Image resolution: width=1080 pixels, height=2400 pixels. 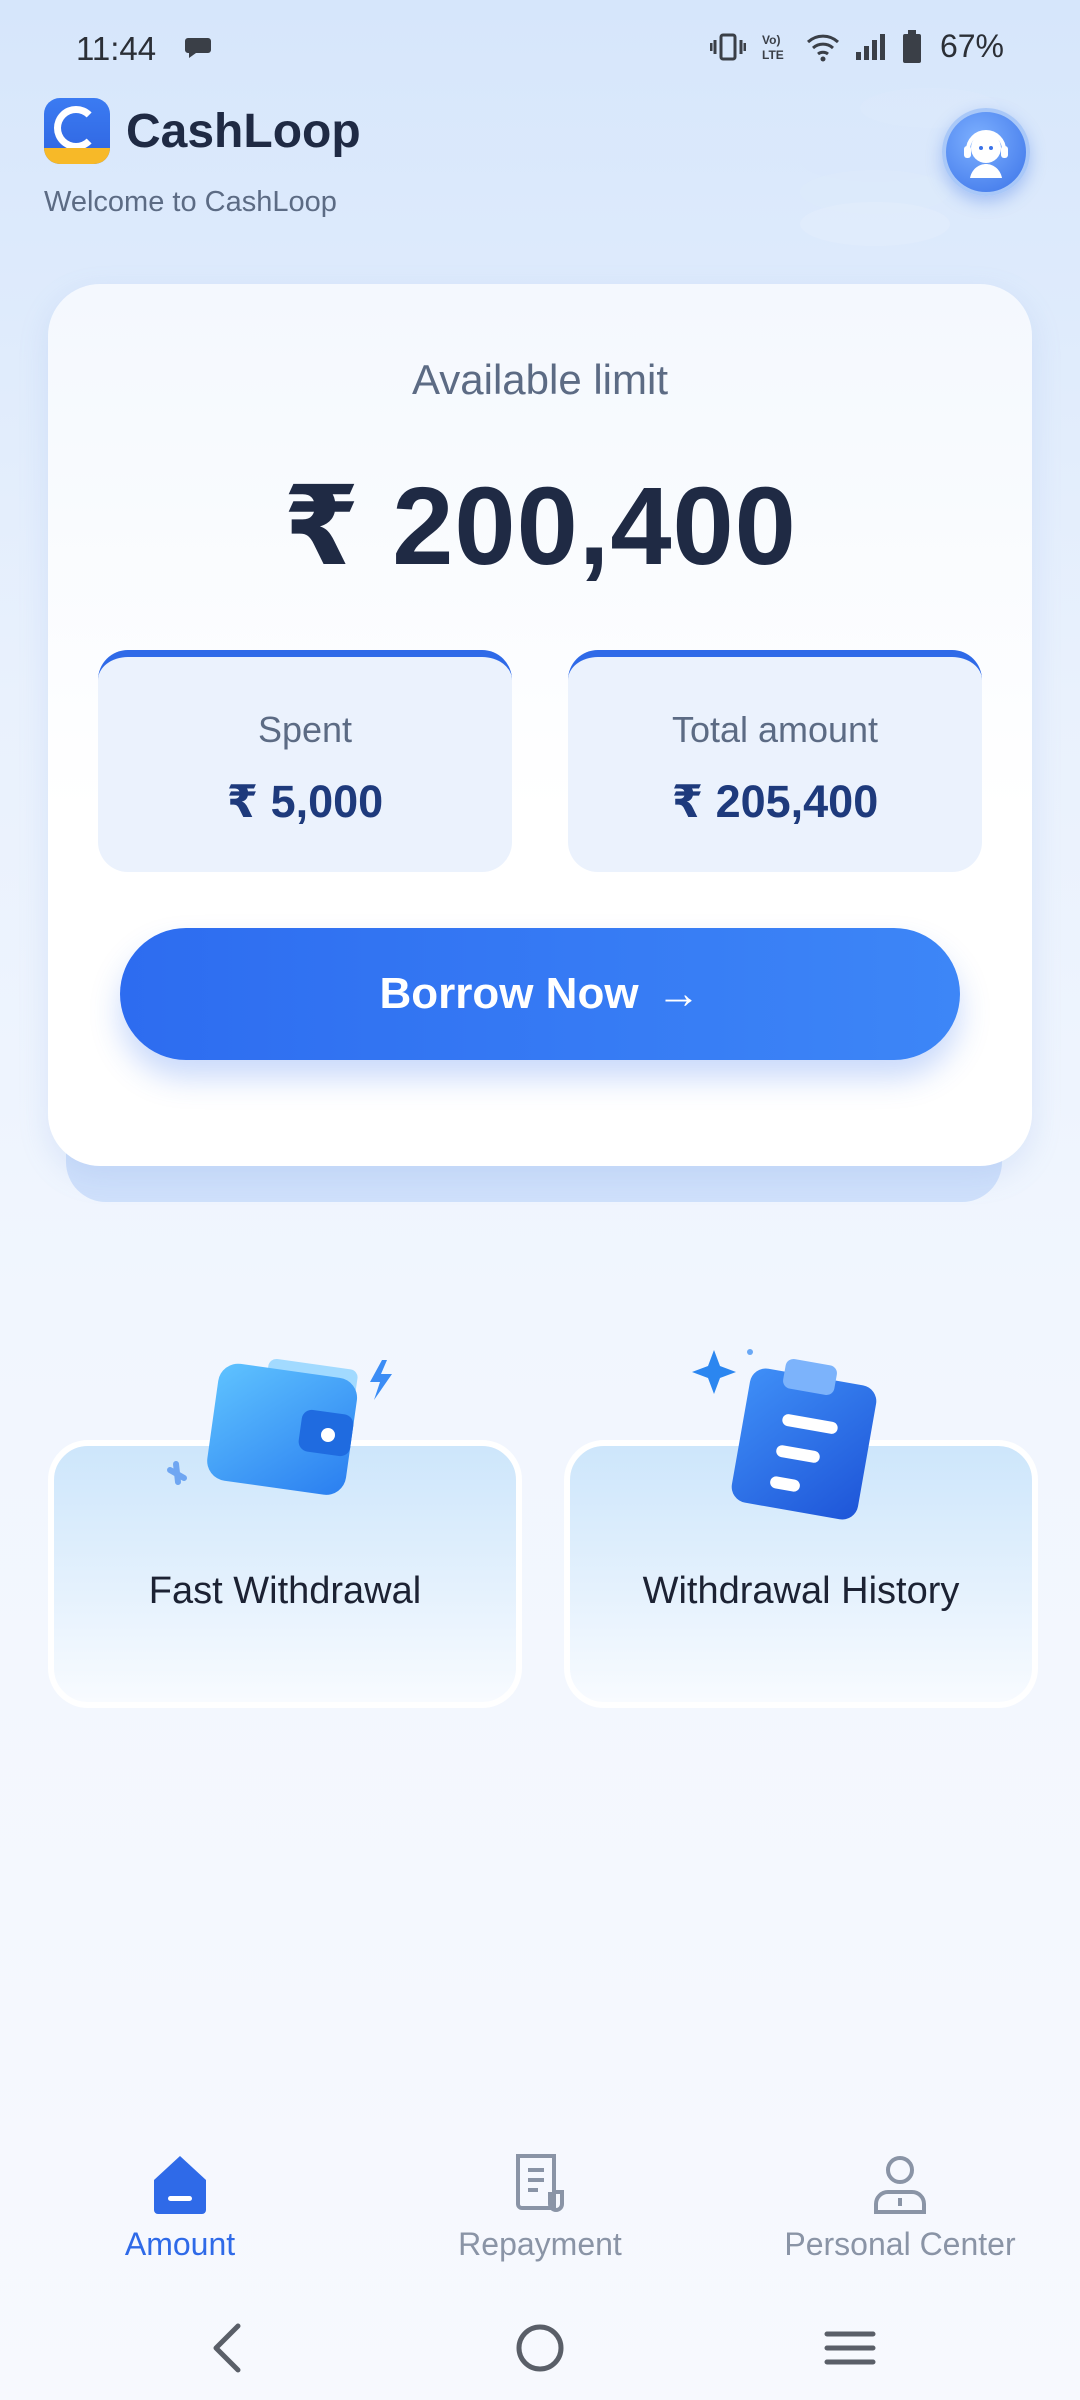 I want to click on volte-icon: Vo) LTE, so click(x=773, y=47).